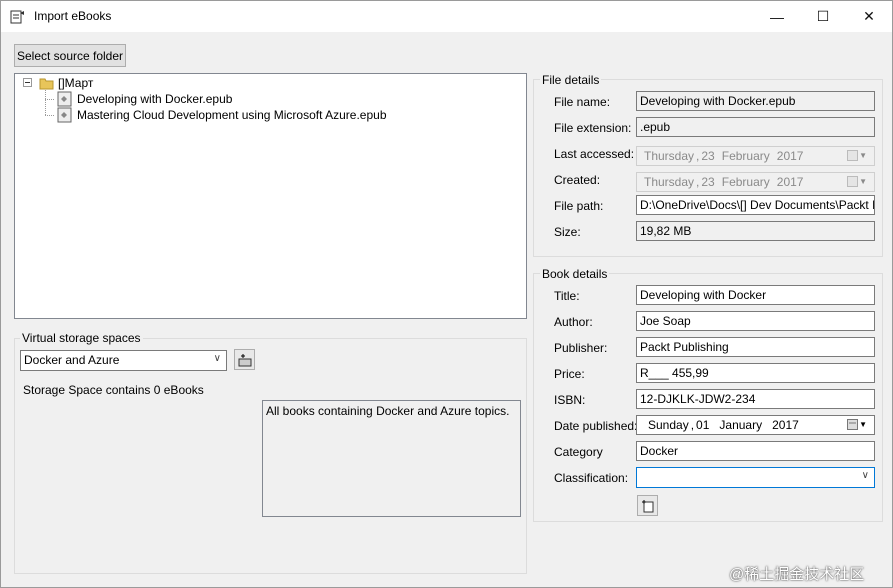 This screenshot has height=588, width=893. I want to click on add-document-icon, so click(647, 505).